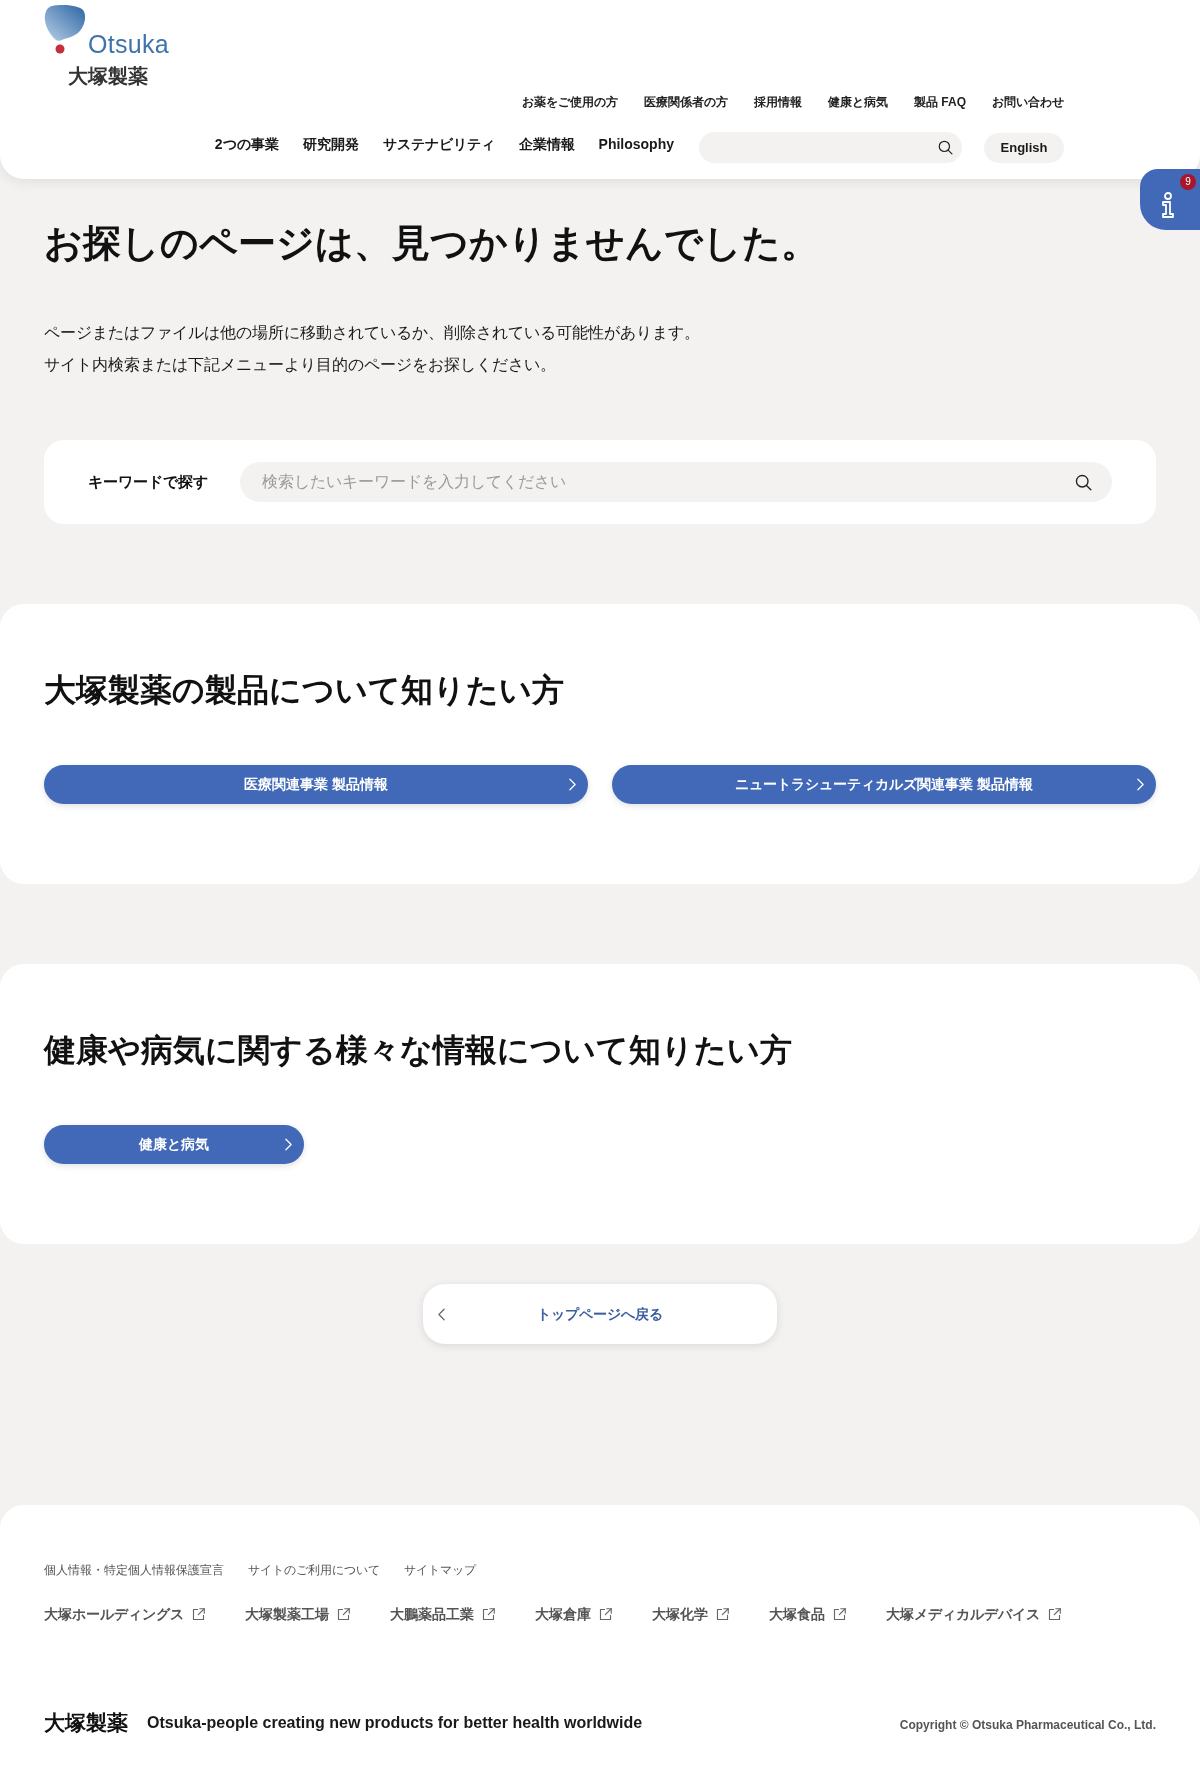 This screenshot has width=1200, height=1790. What do you see at coordinates (128, 44) in the screenshot?
I see `logo-wordmark: Otsuka` at bounding box center [128, 44].